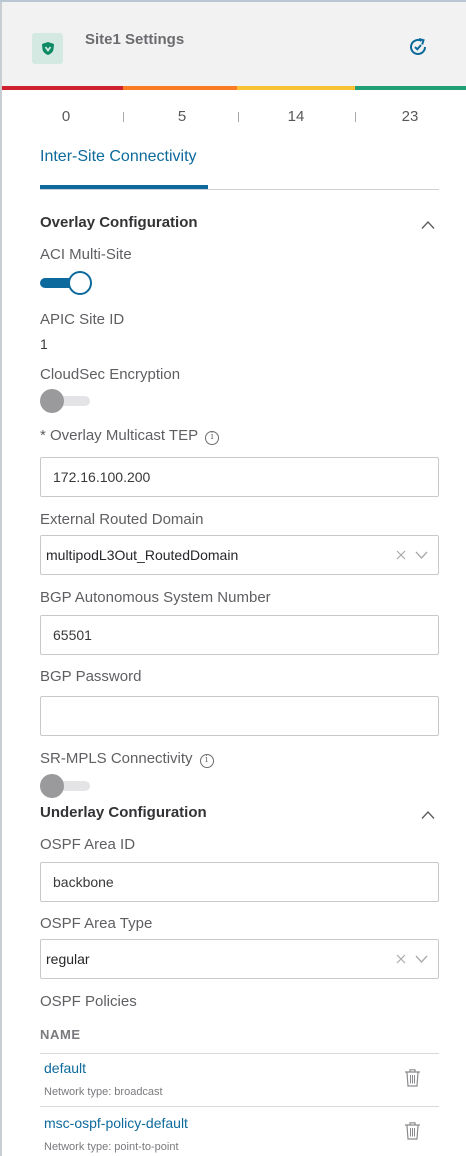 Image resolution: width=466 pixels, height=1156 pixels. What do you see at coordinates (65, 1068) in the screenshot?
I see `policy-name-link: default` at bounding box center [65, 1068].